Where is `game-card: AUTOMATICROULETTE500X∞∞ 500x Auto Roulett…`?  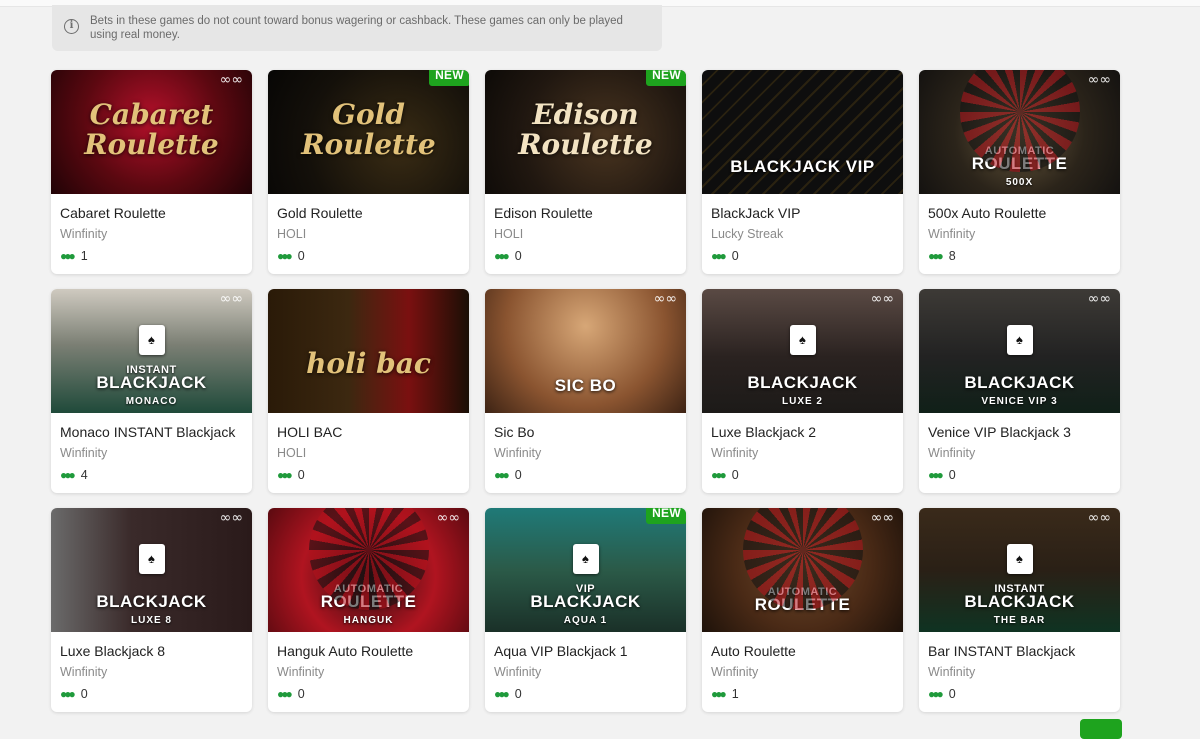
game-card: AUTOMATICROULETTE500X∞∞ 500x Auto Roulett… is located at coordinates (1019, 172).